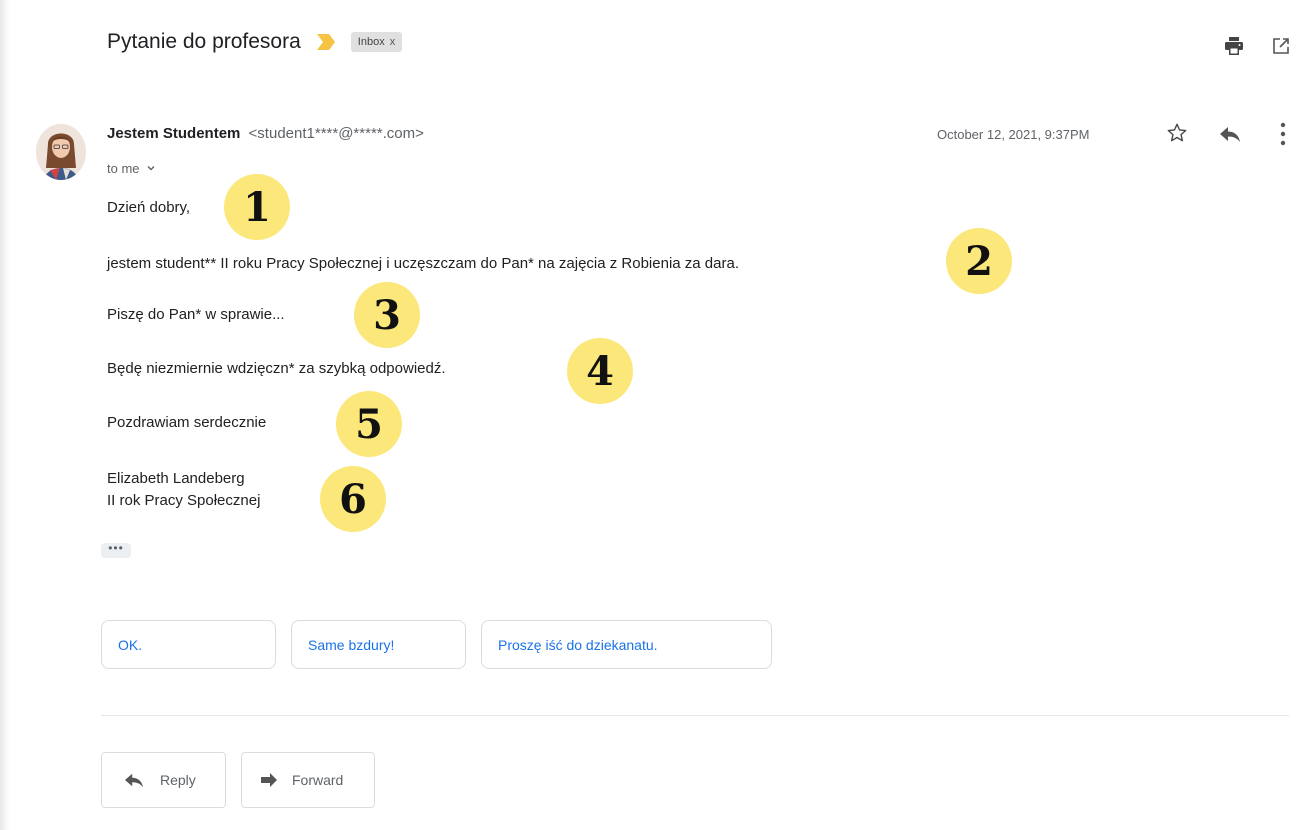 The width and height of the screenshot is (1311, 830). What do you see at coordinates (979, 261) in the screenshot?
I see `annotation-badge-2: 2` at bounding box center [979, 261].